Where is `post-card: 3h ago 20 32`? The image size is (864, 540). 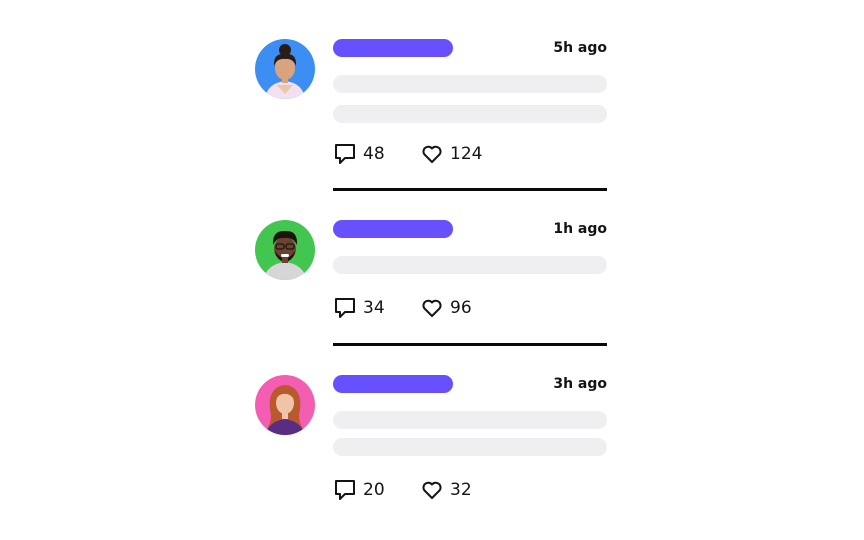
post-card: 3h ago 20 32 is located at coordinates (431, 440).